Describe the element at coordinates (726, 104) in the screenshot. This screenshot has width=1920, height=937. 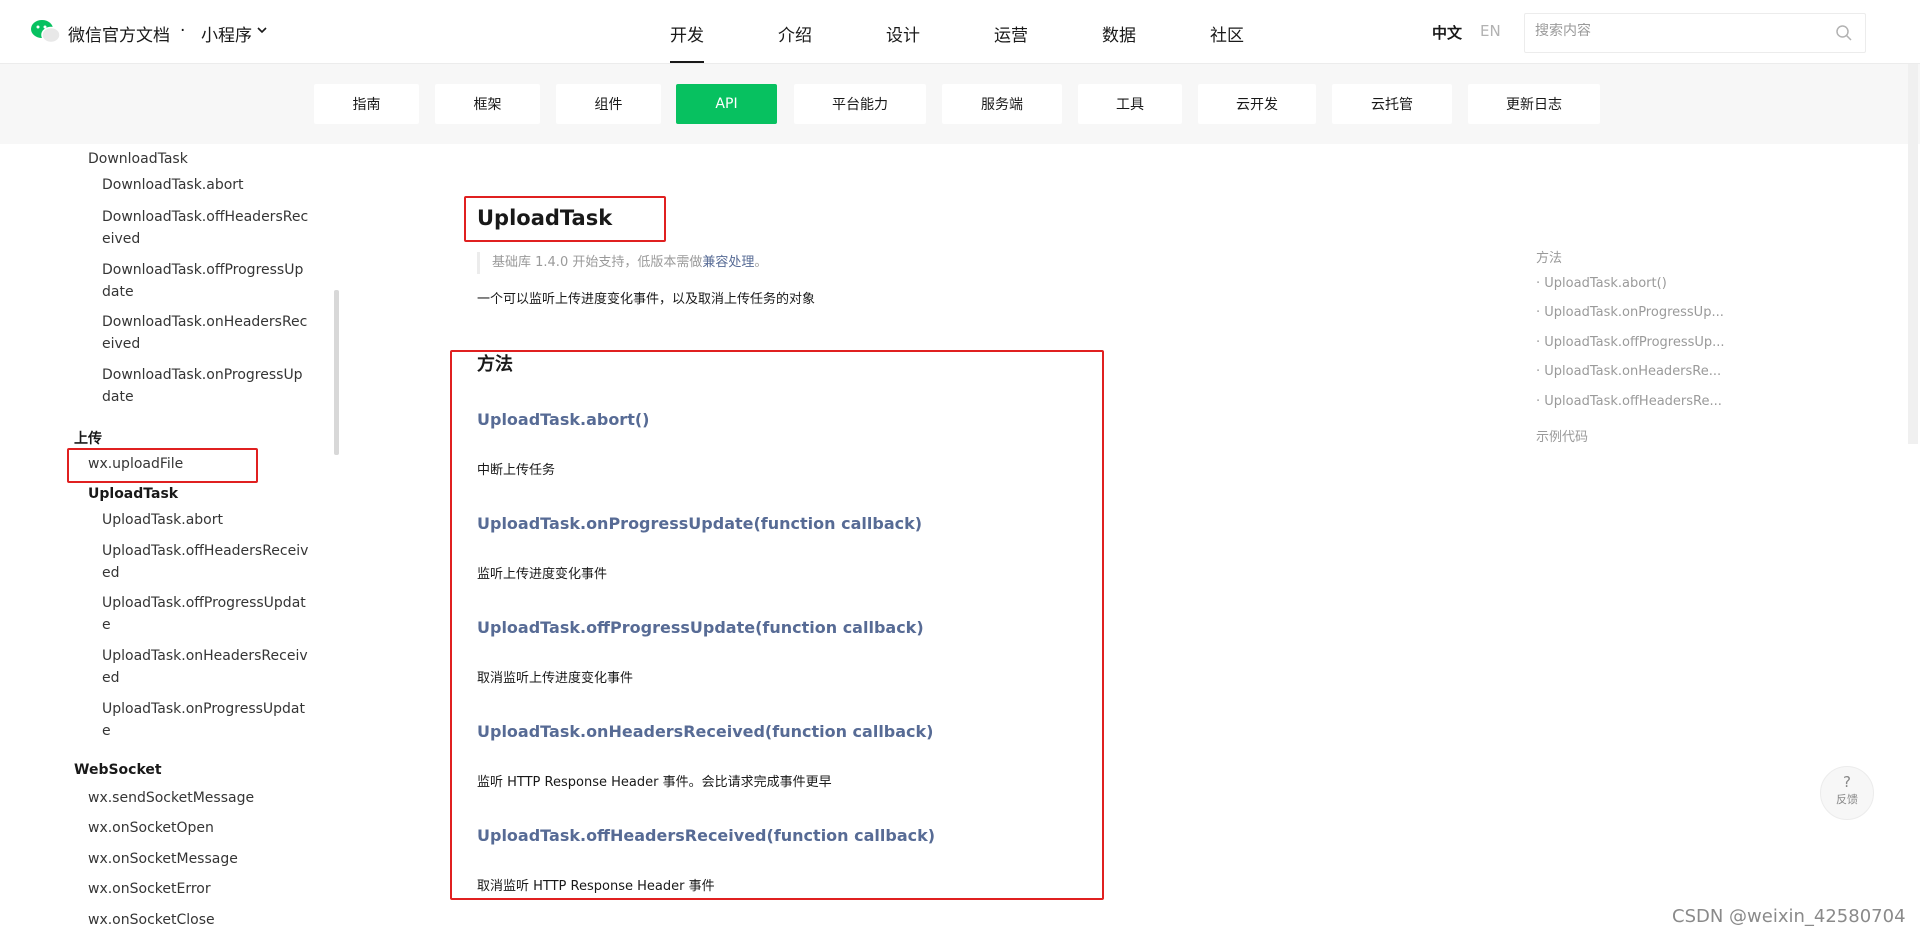
I see `tab-api: API` at that location.